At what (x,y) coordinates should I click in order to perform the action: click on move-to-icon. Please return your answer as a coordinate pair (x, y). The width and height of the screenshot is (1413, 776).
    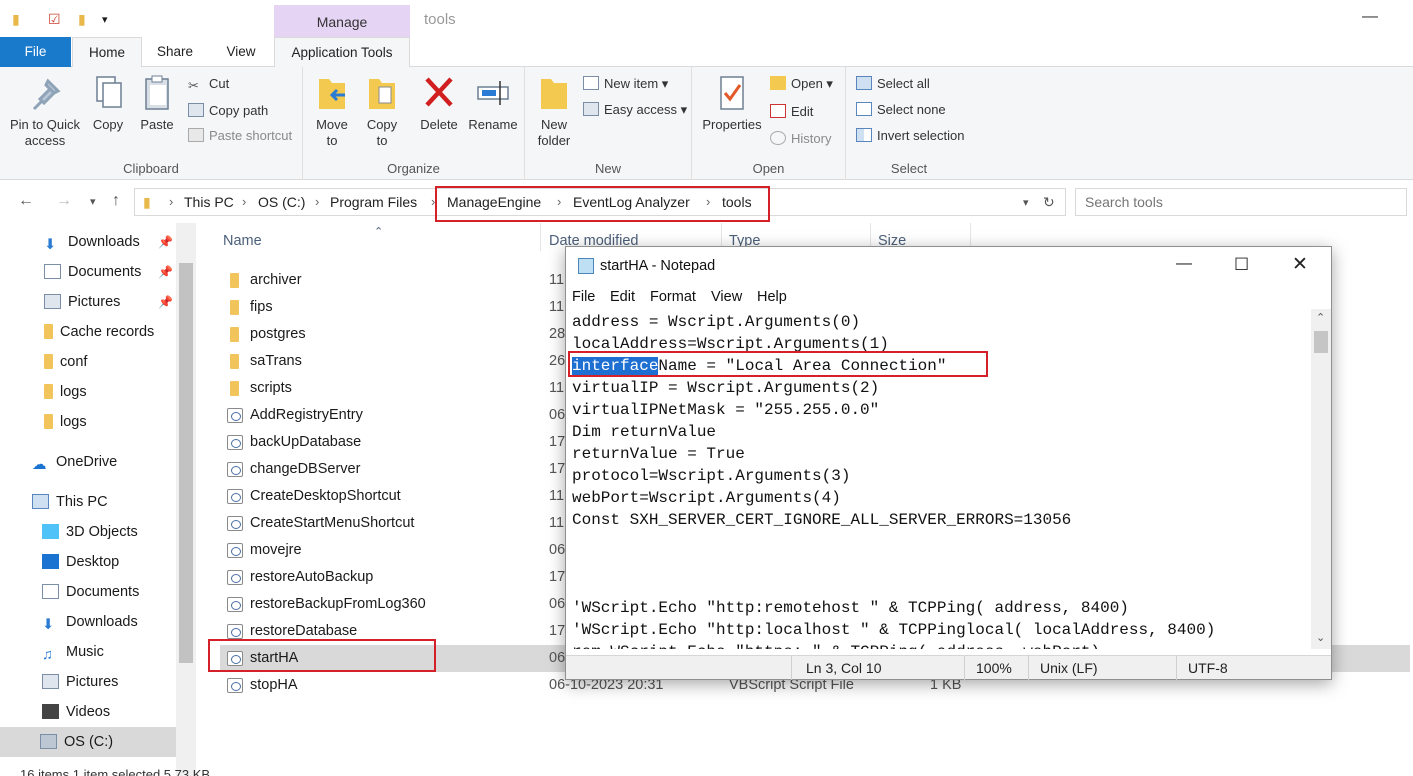
    Looking at the image, I should click on (332, 94).